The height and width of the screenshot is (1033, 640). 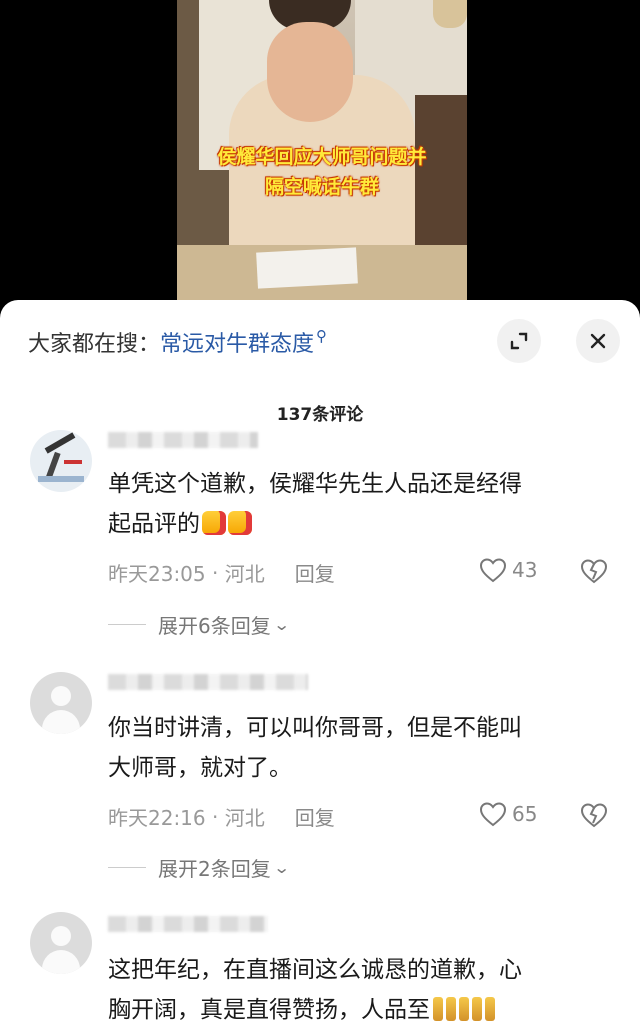 What do you see at coordinates (315, 970) in the screenshot?
I see `comment-text-line1: 这把年纪，在直播间这么诚恳的道歉，心` at bounding box center [315, 970].